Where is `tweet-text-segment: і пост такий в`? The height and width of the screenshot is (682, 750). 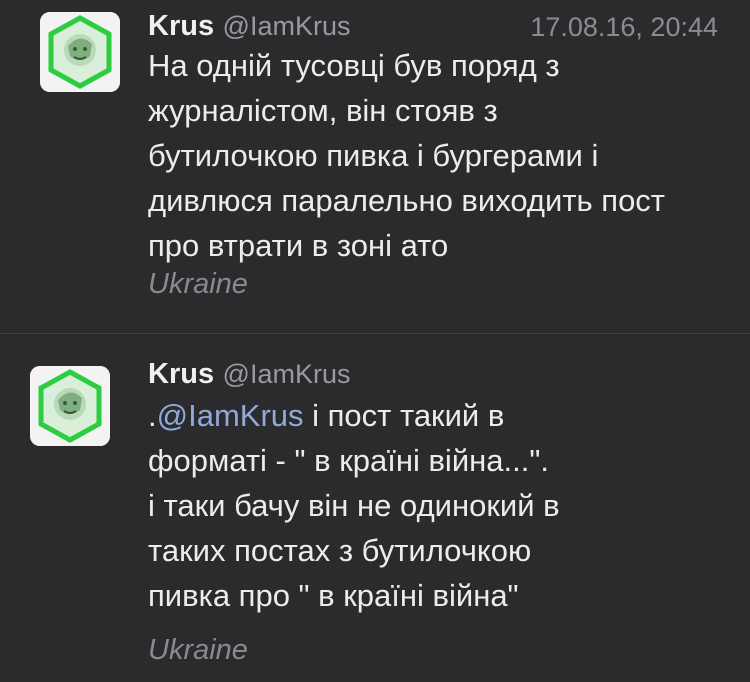 tweet-text-segment: і пост такий в is located at coordinates (404, 415).